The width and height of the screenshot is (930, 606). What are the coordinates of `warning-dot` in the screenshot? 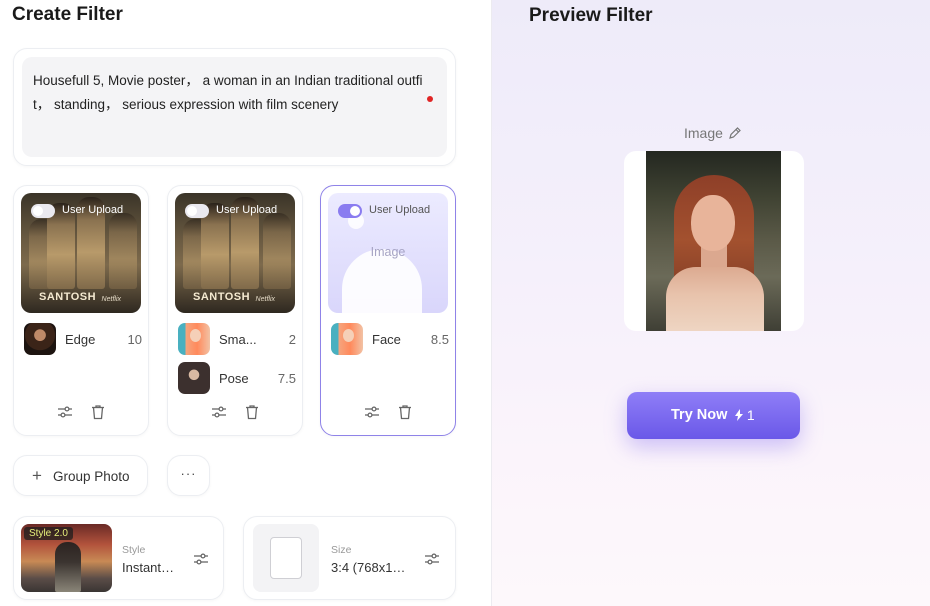 It's located at (430, 99).